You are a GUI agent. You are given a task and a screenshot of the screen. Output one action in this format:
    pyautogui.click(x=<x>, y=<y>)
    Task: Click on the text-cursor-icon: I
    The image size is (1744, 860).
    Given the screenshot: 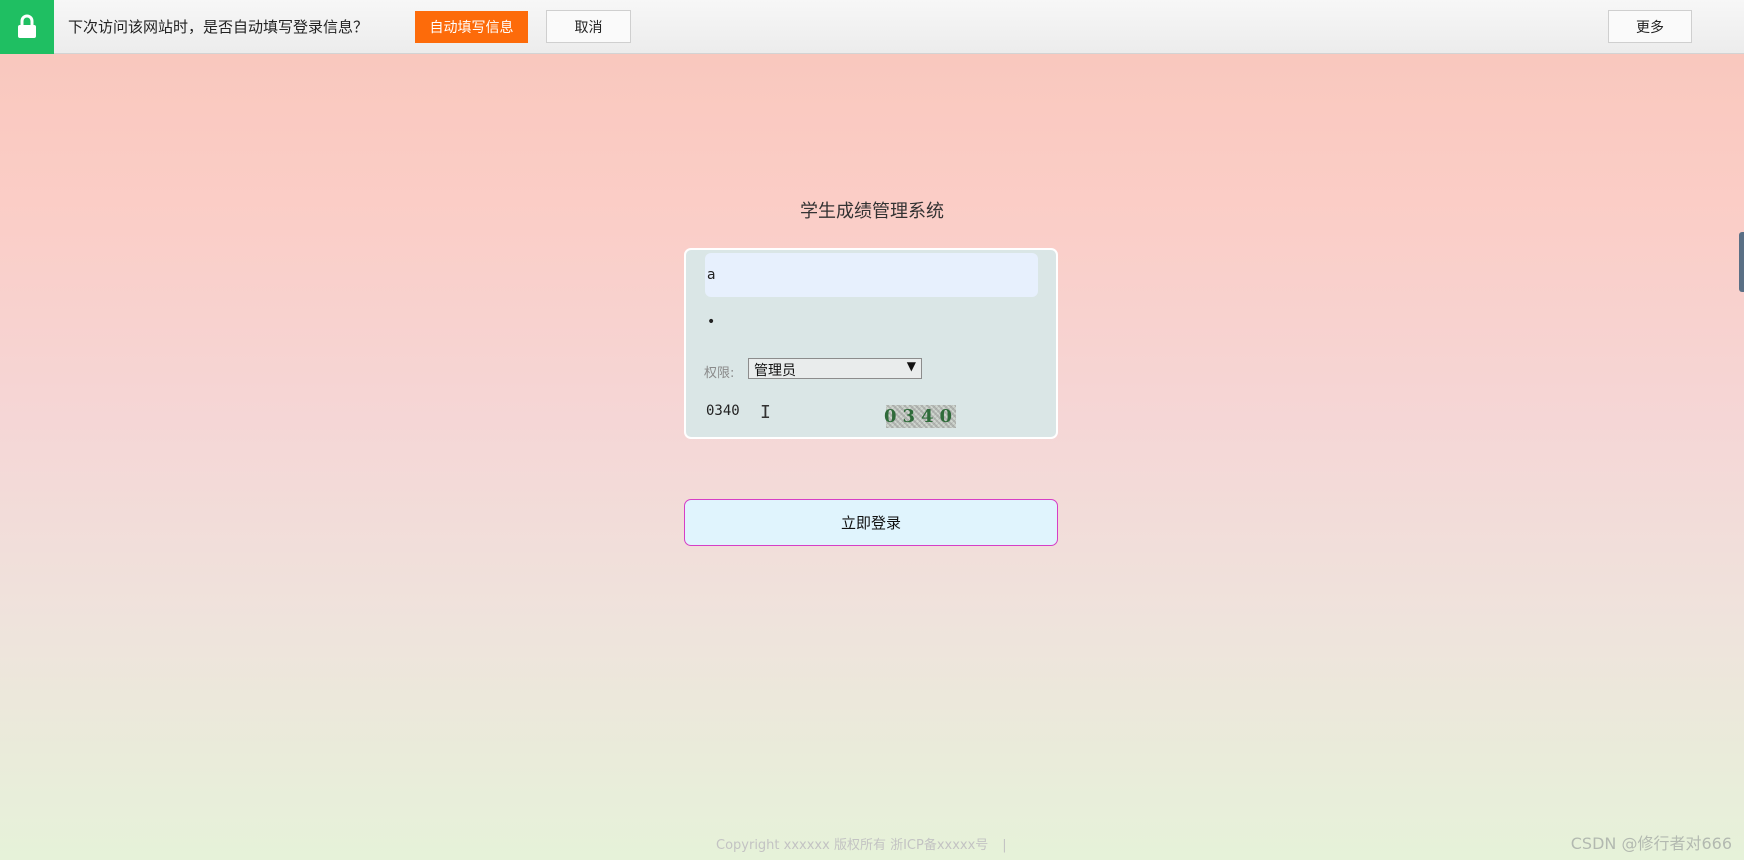 What is the action you would take?
    pyautogui.click(x=765, y=412)
    